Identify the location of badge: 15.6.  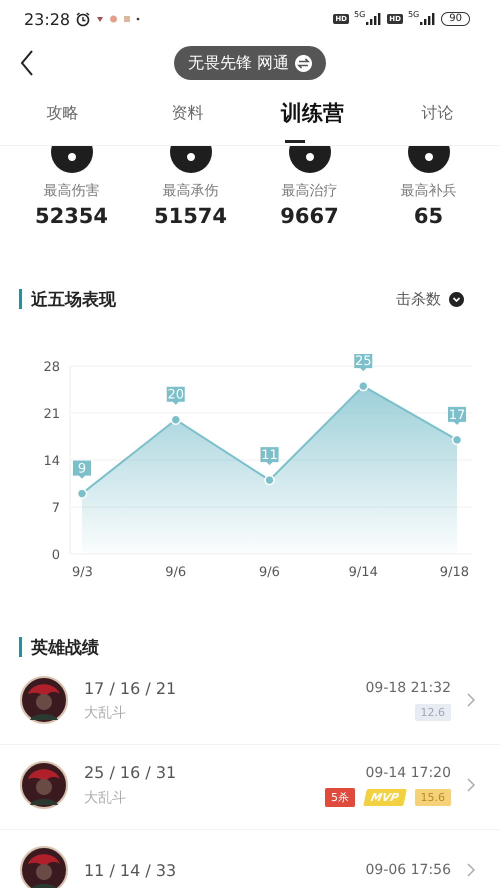
(432, 797).